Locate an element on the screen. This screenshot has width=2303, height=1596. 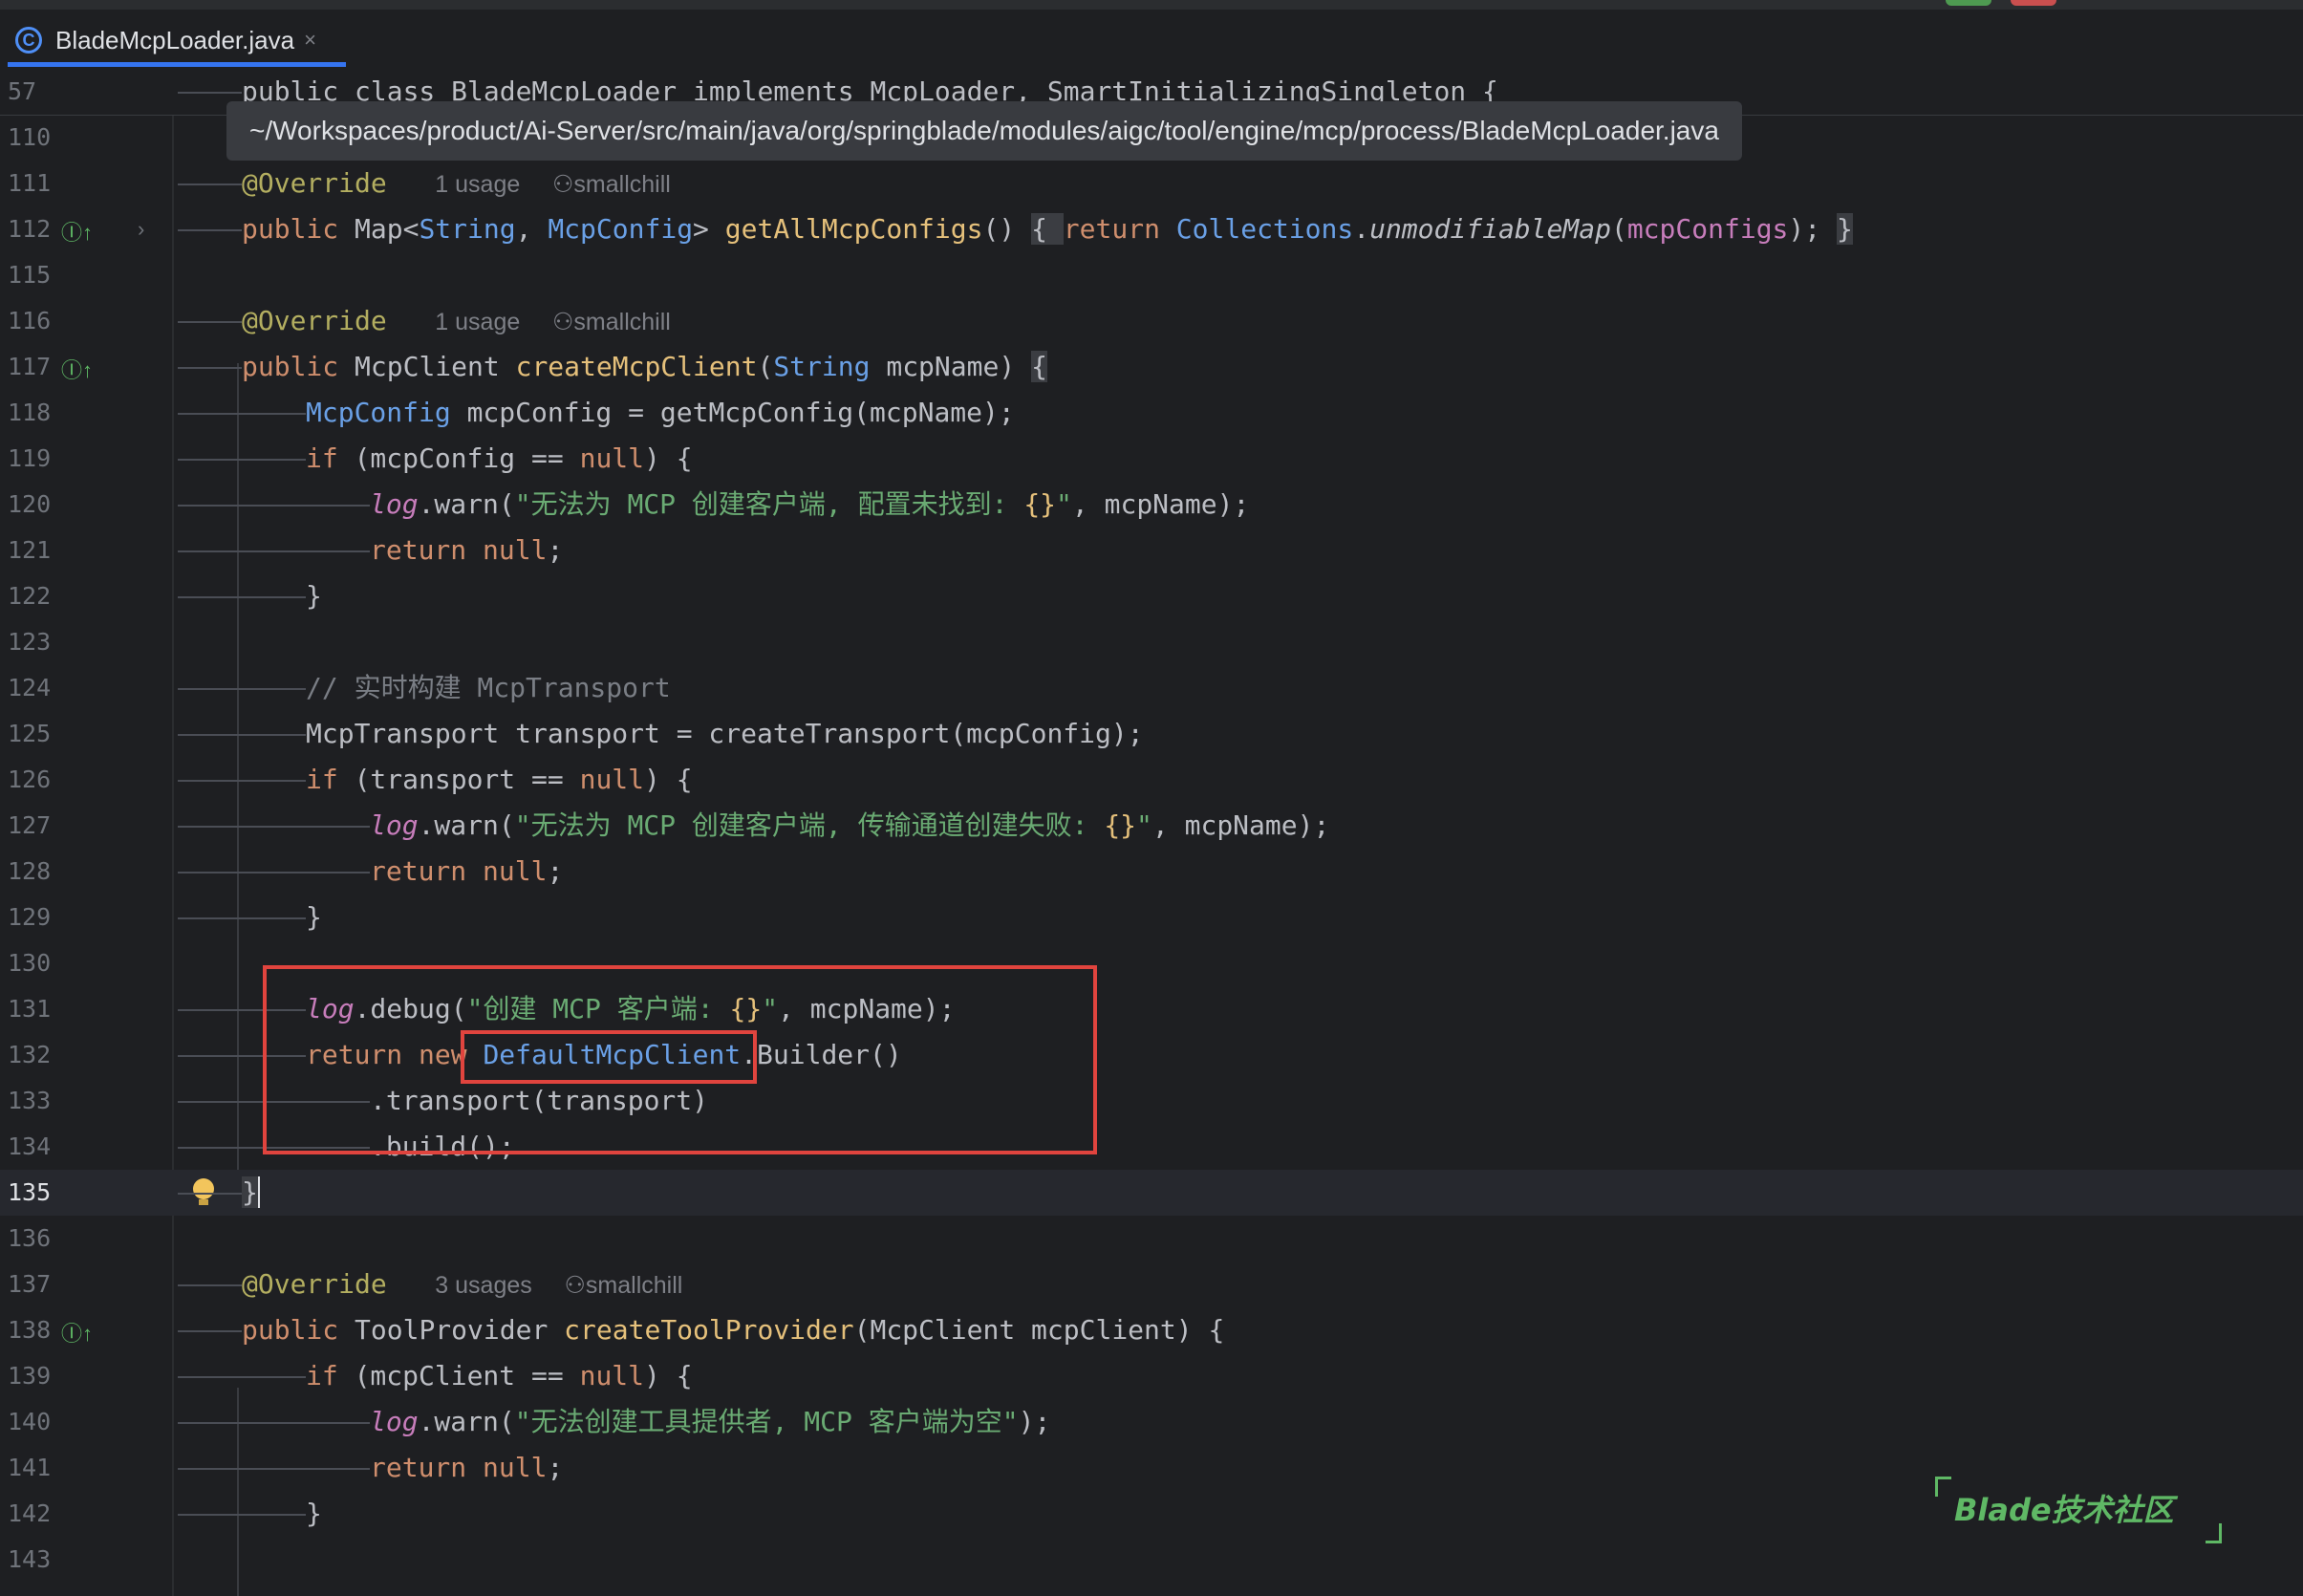
code-line: 129 } is located at coordinates (1151, 918).